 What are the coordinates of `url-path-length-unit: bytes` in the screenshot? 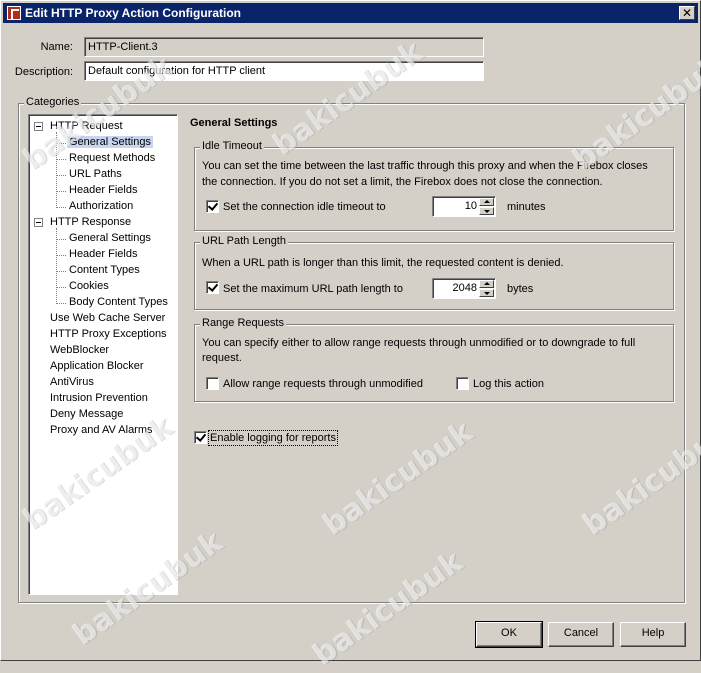 It's located at (520, 289).